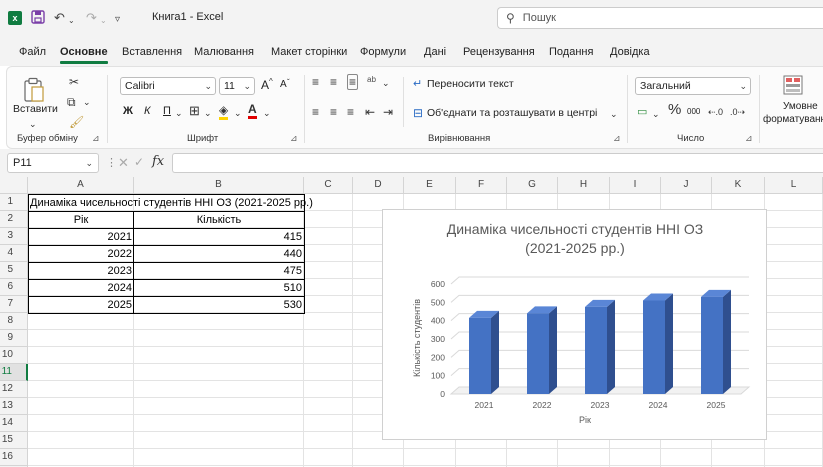 The width and height of the screenshot is (823, 467). What do you see at coordinates (315, 82) in the screenshot?
I see `align-top-icon: ≡` at bounding box center [315, 82].